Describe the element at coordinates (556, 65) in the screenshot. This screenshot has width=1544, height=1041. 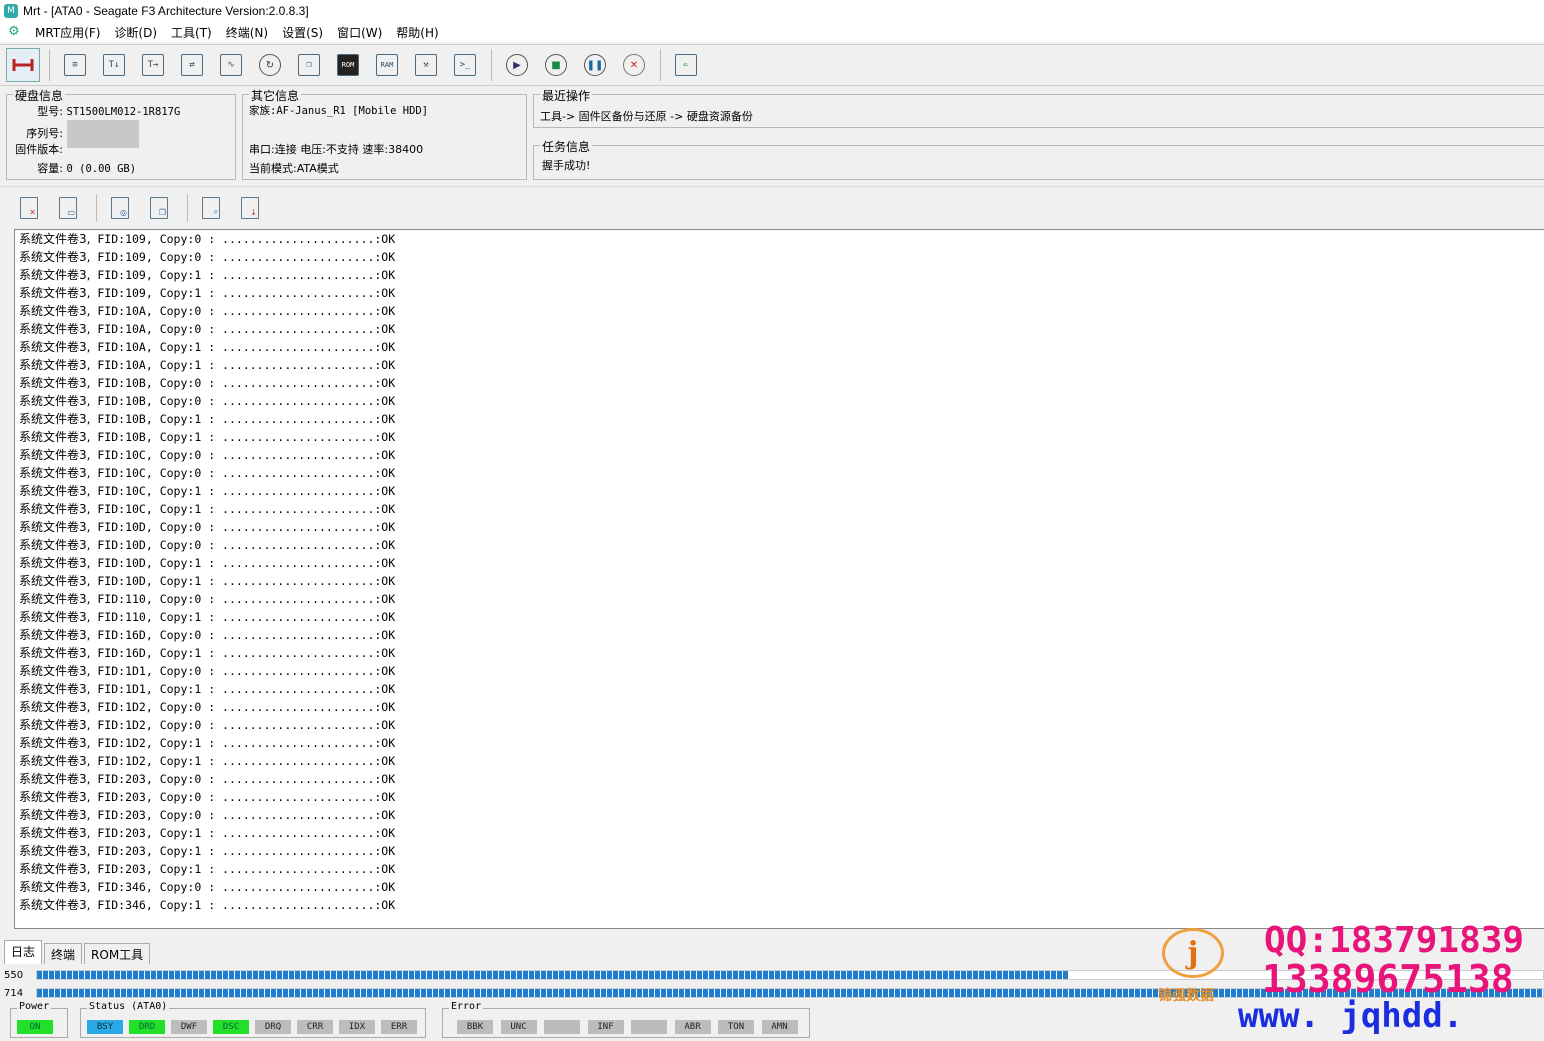
I see `stop-button: ■` at that location.